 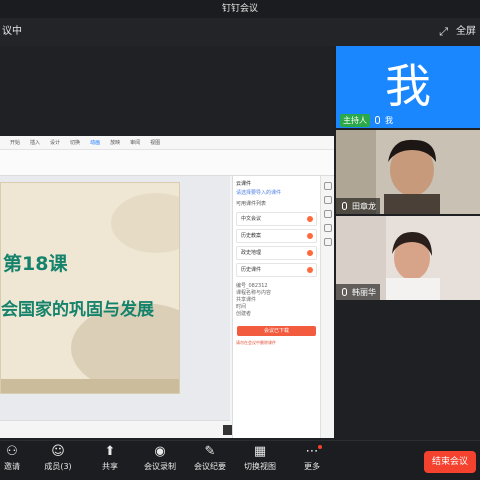 What do you see at coordinates (35, 264) in the screenshot?
I see `slide-lesson-number: 第18课` at bounding box center [35, 264].